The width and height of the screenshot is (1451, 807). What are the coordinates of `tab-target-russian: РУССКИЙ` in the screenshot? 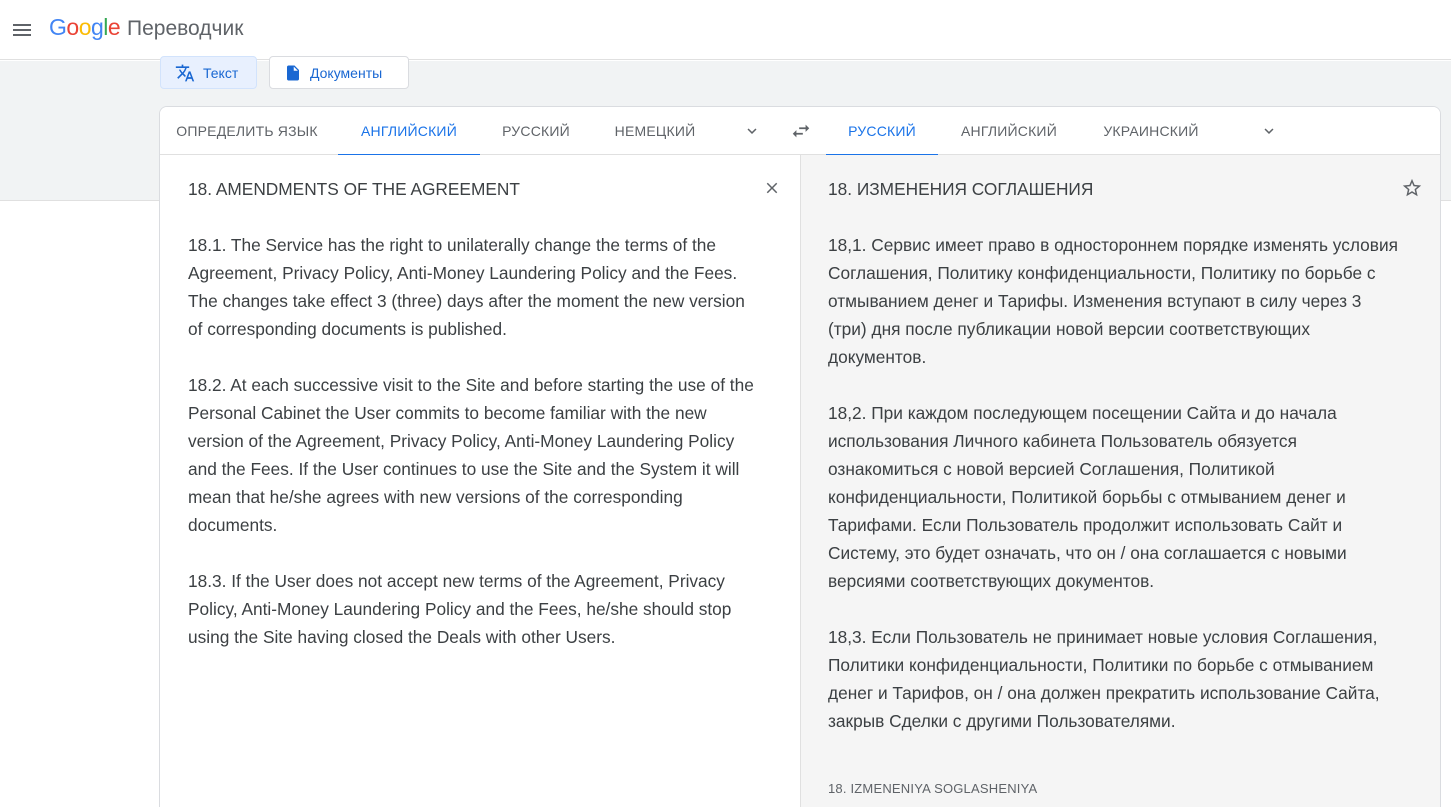 It's located at (882, 131).